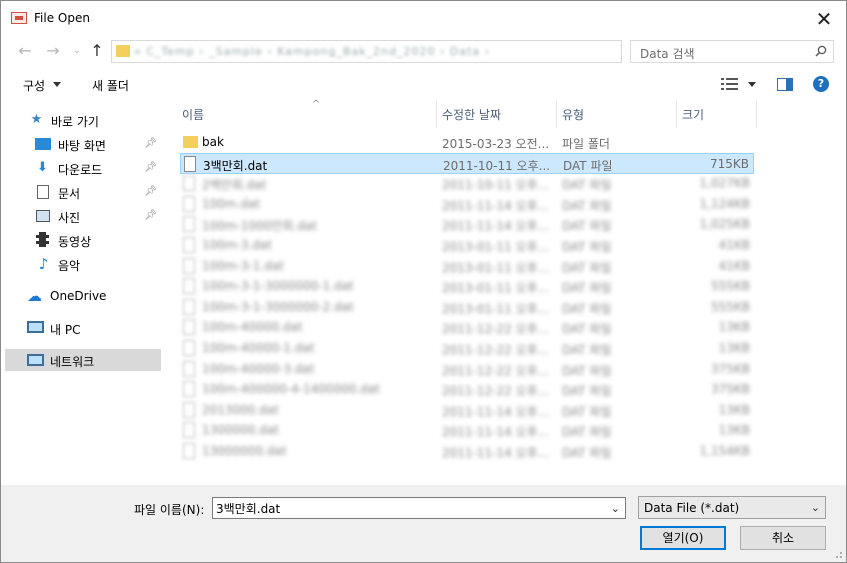 This screenshot has height=563, width=847. I want to click on title-bar: File Open ✕, so click(423, 19).